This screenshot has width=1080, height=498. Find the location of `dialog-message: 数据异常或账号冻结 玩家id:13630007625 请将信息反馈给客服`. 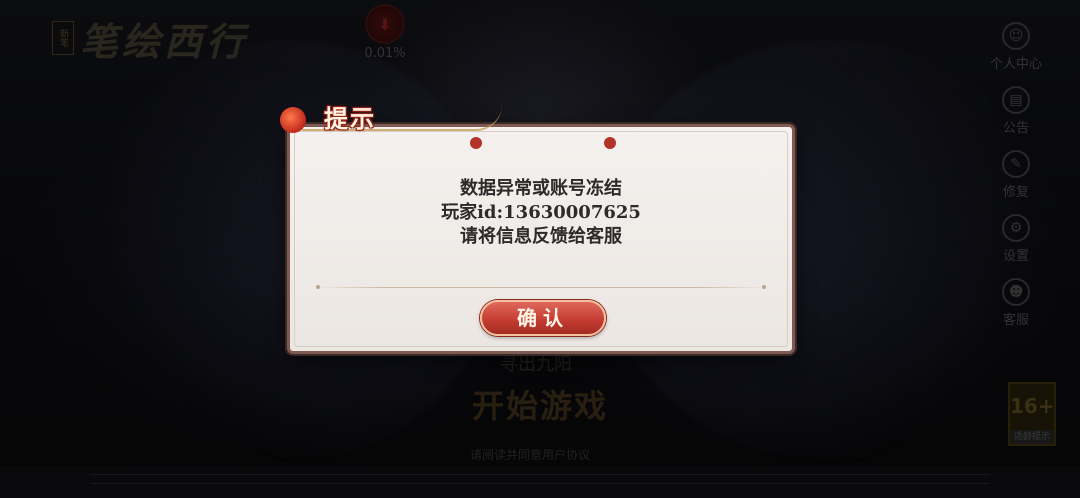

dialog-message: 数据异常或账号冻结 玩家id:13630007625 请将信息反馈给客服 is located at coordinates (541, 213).